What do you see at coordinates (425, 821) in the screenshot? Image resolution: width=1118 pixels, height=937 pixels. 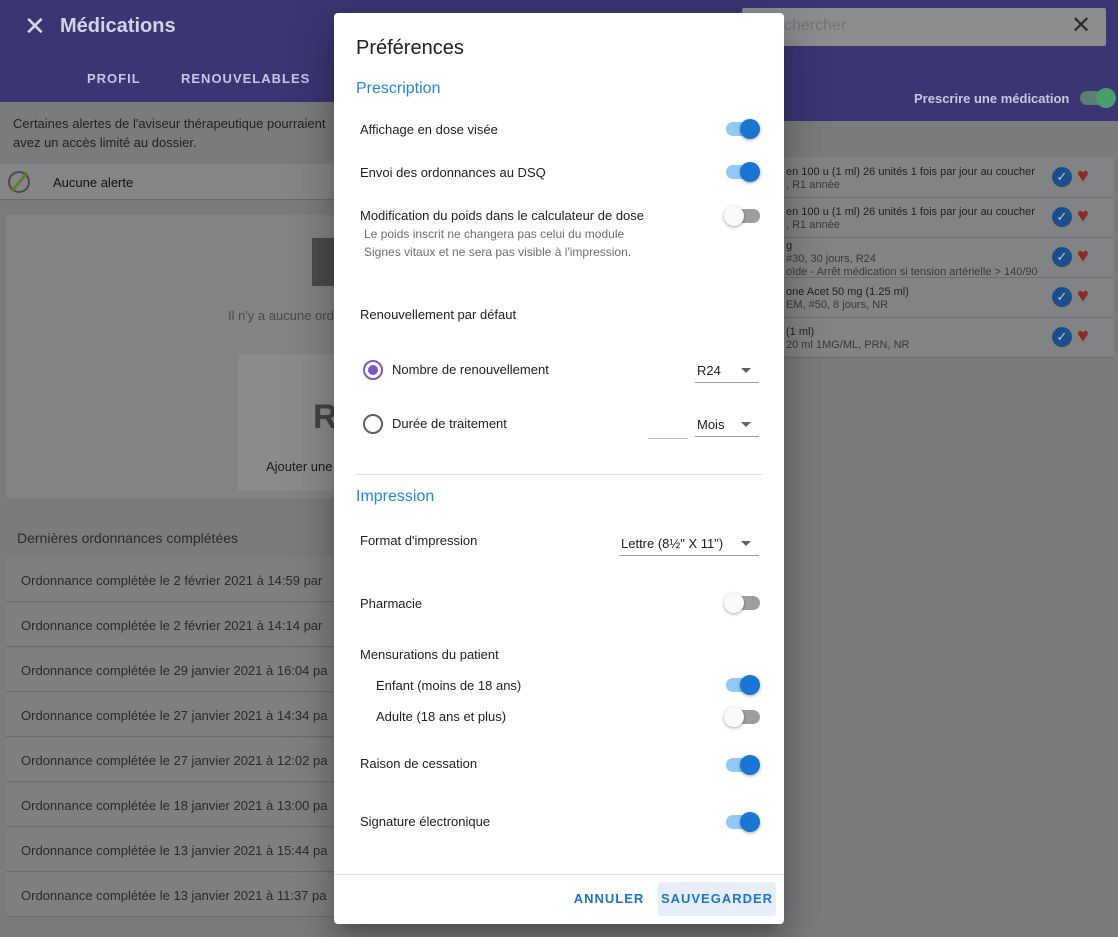 I see `signature-label: Signature électronique` at bounding box center [425, 821].